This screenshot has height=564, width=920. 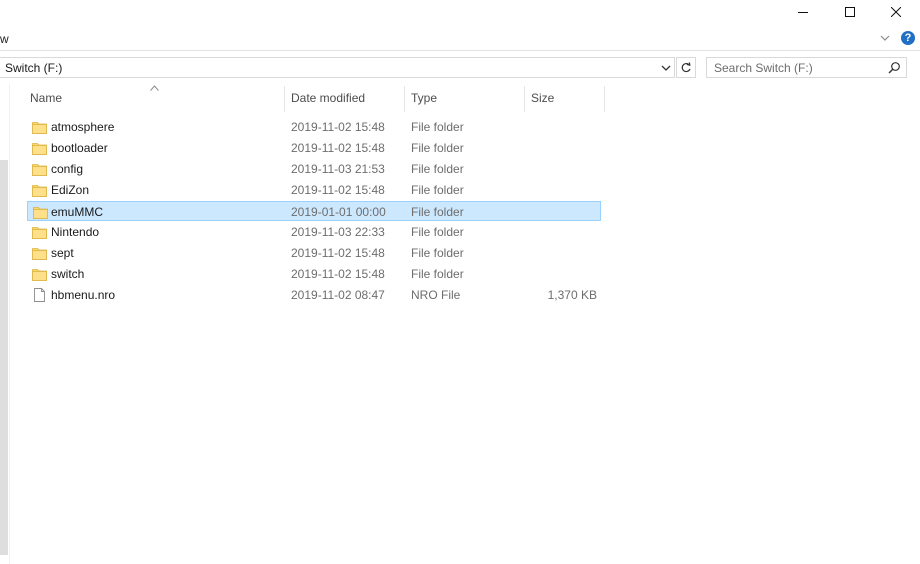 I want to click on column-header-type-label: Type, so click(x=424, y=98).